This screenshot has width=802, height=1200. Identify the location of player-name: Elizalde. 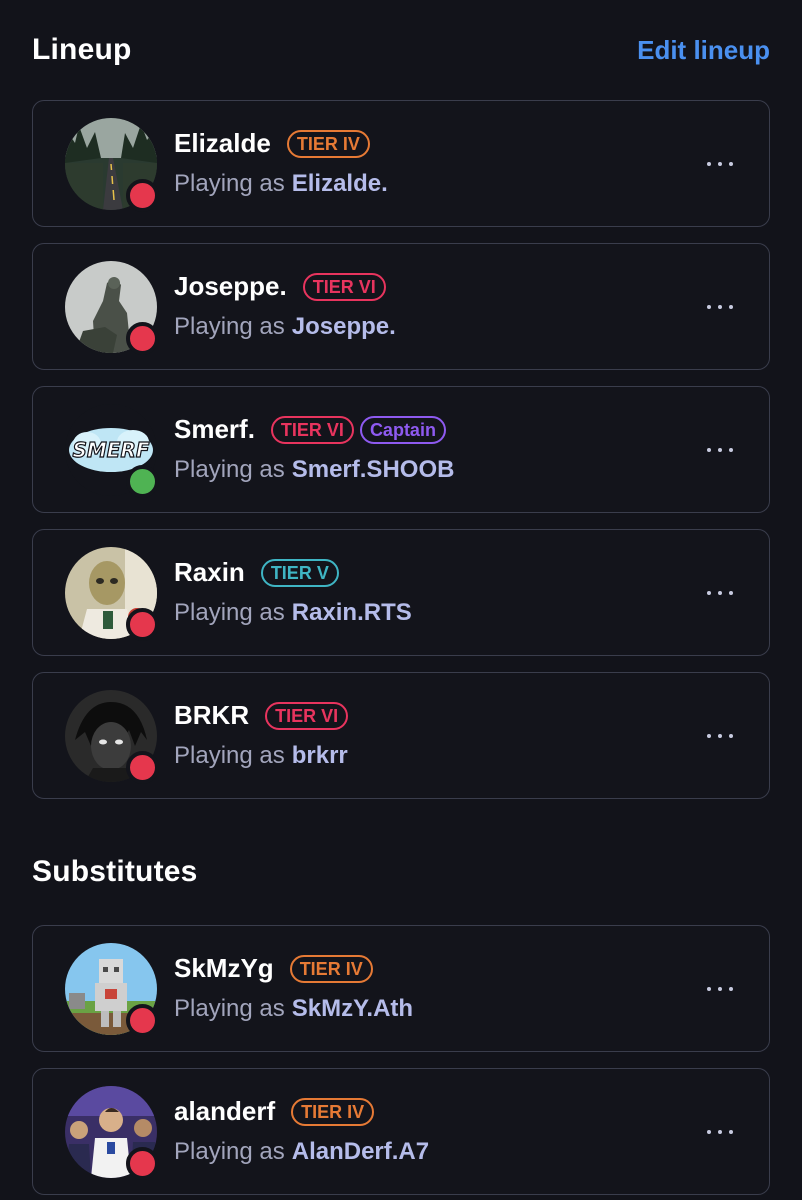
(222, 143).